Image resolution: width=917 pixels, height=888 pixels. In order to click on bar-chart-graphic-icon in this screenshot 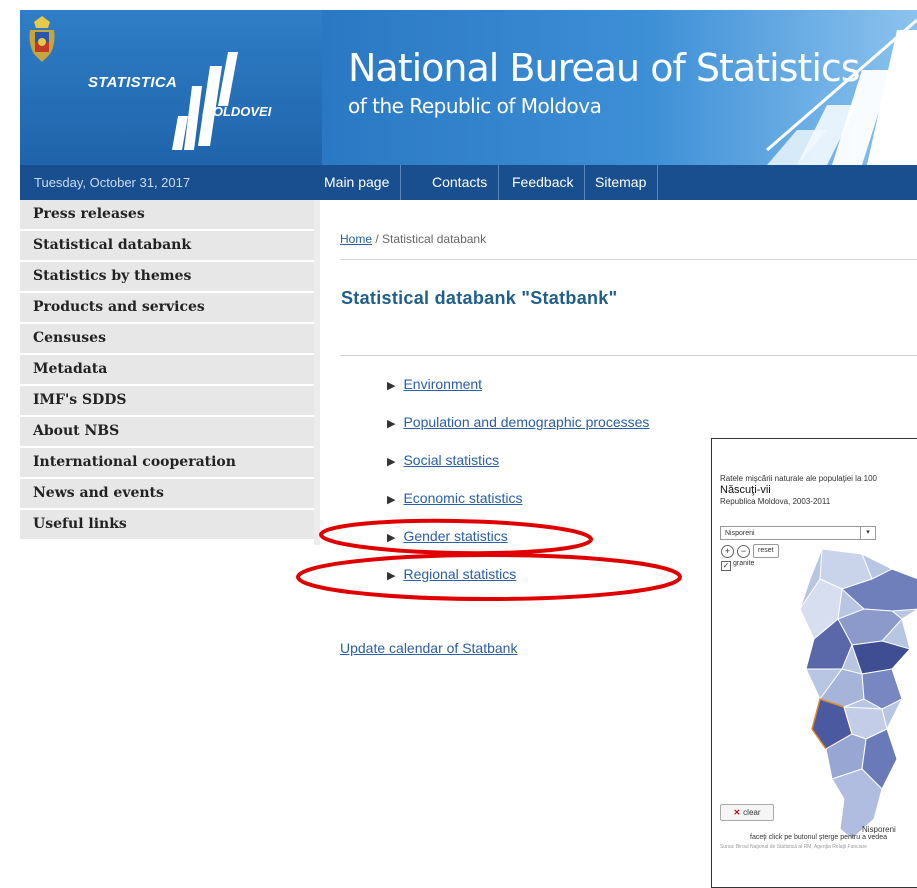, I will do `click(841, 91)`.